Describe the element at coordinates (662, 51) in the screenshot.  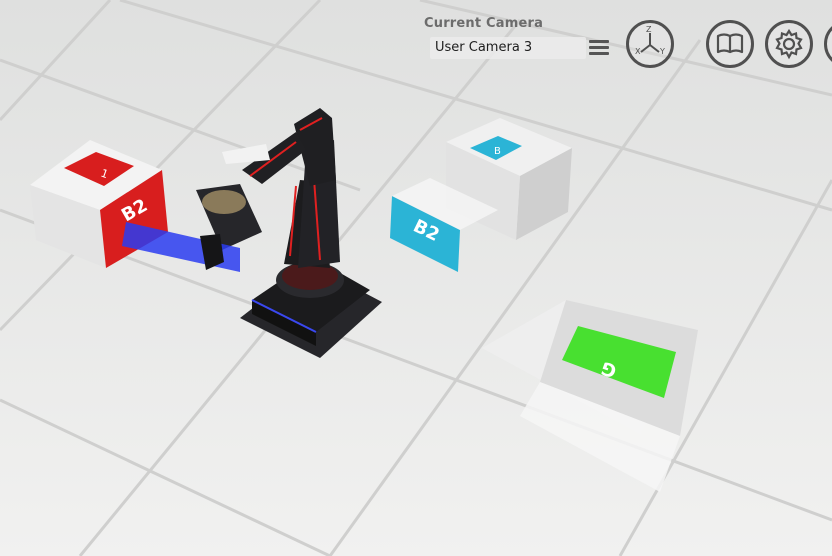
I see `svg-text: Y` at that location.